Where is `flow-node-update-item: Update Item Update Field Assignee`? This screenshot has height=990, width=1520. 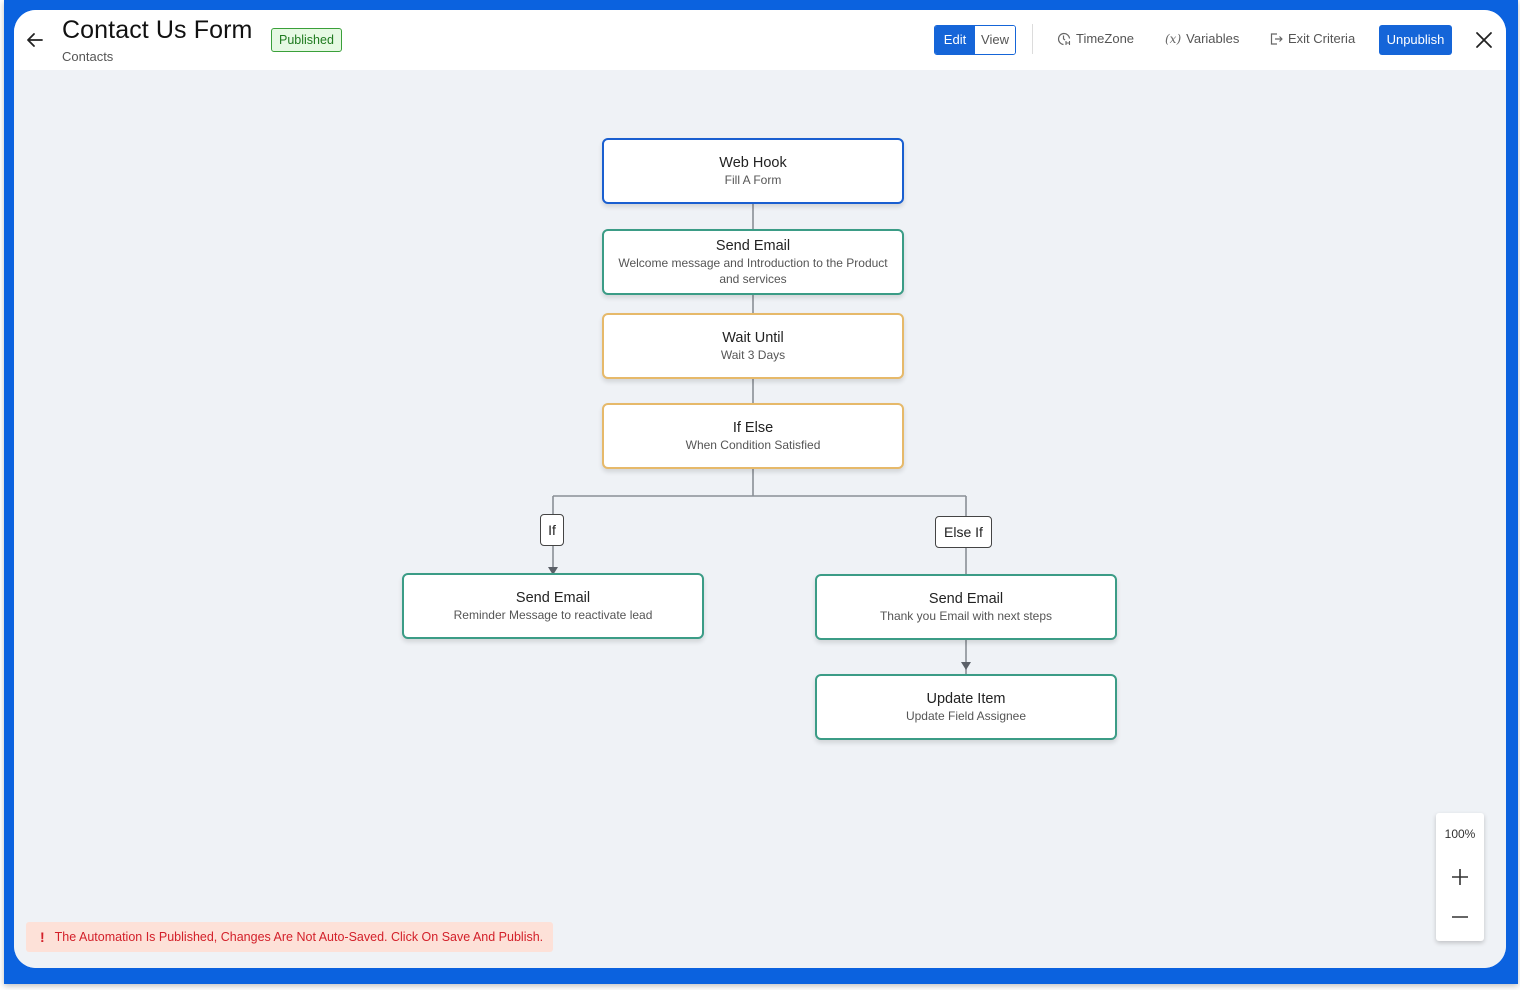 flow-node-update-item: Update Item Update Field Assignee is located at coordinates (966, 707).